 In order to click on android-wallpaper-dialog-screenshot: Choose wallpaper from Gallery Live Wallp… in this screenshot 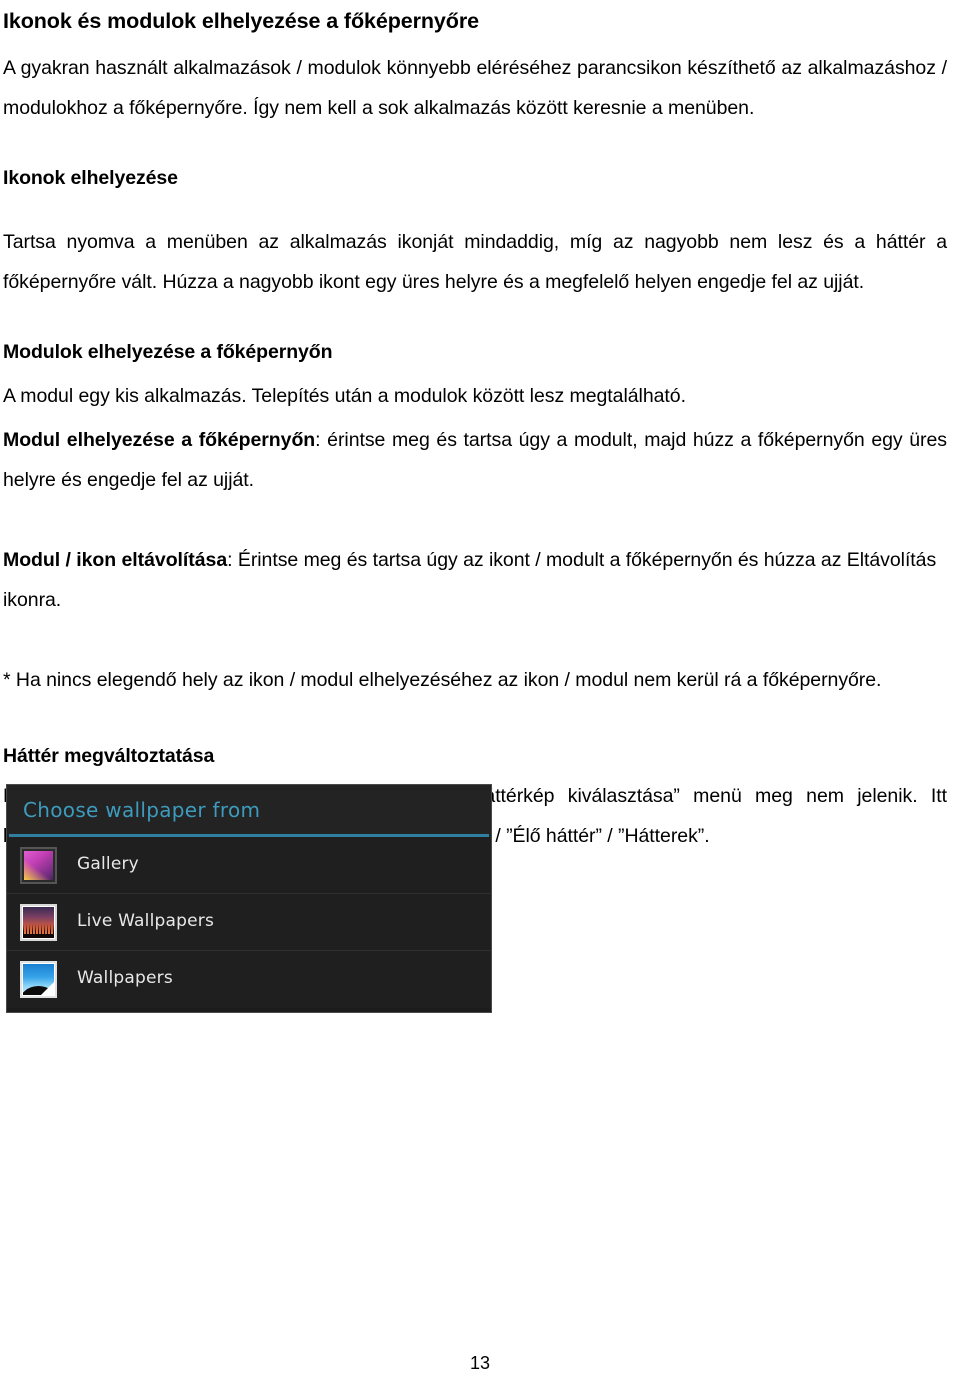, I will do `click(249, 898)`.